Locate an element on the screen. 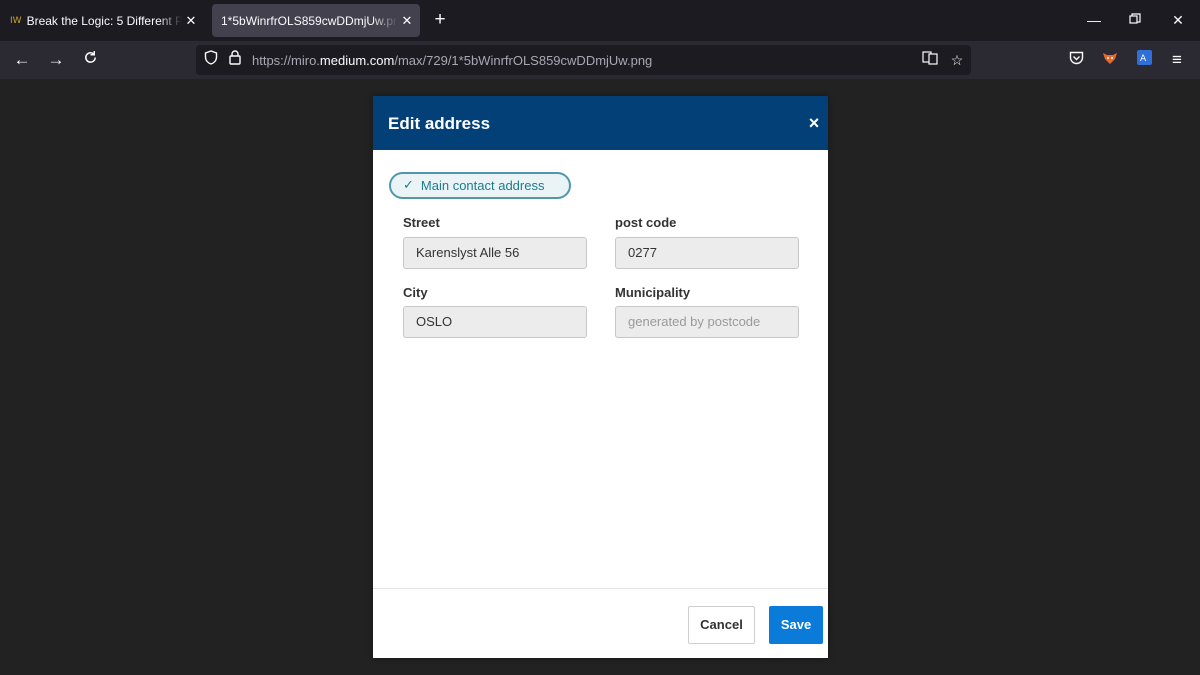 The height and width of the screenshot is (675, 1200). street-input: Karenslyst Alle 56 is located at coordinates (495, 253).